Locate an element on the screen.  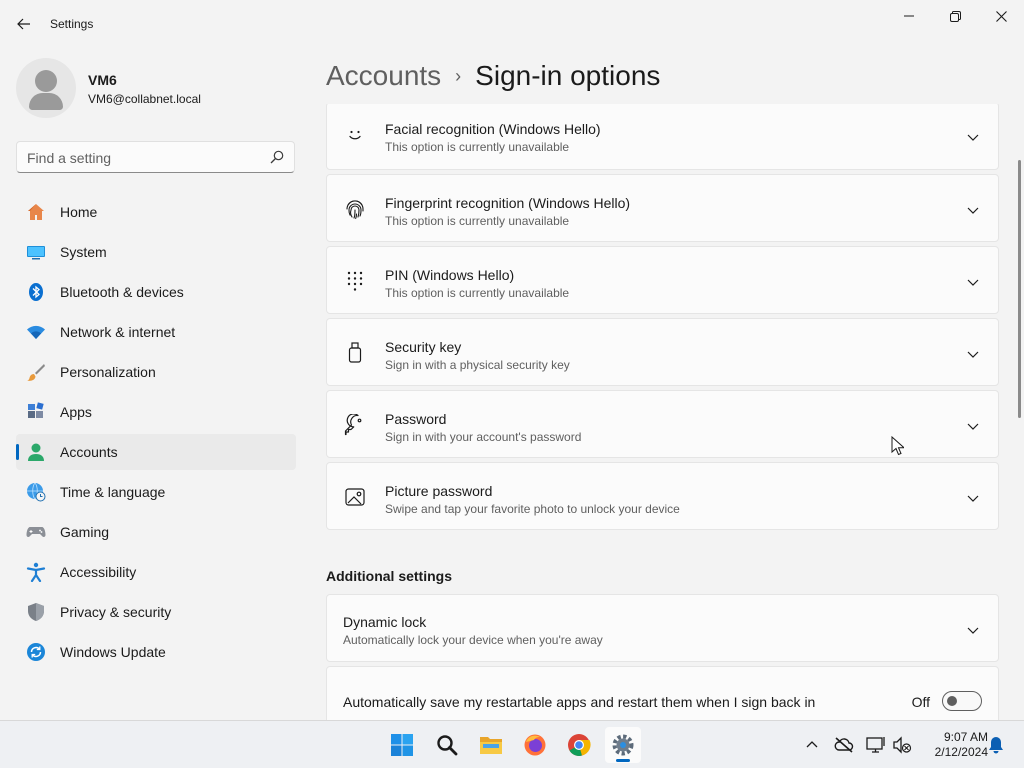
sidebar-item-system: System is located at coordinates (156, 252).